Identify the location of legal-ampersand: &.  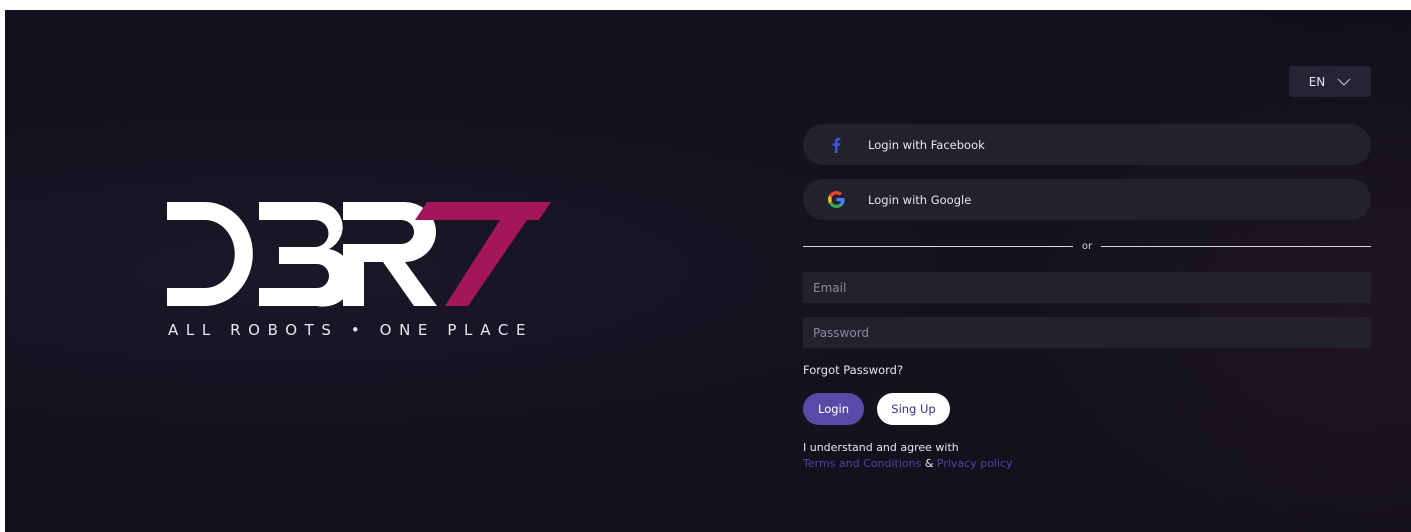
(929, 463).